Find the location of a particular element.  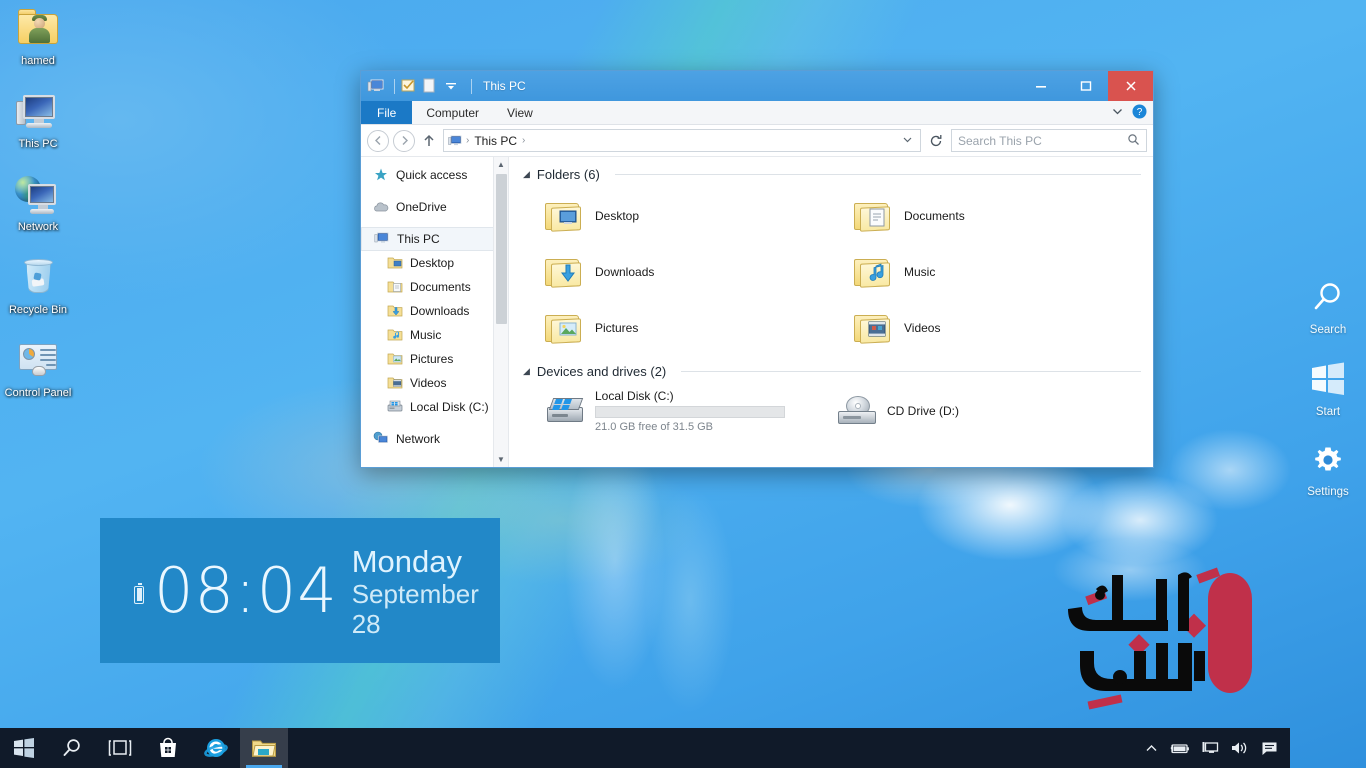

star-pin-icon is located at coordinates (381, 175).